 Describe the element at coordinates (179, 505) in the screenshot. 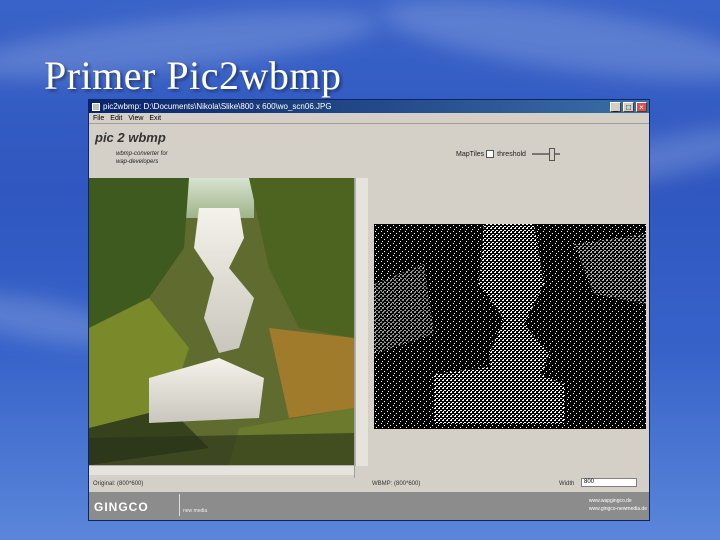

I see `footer-divider` at that location.